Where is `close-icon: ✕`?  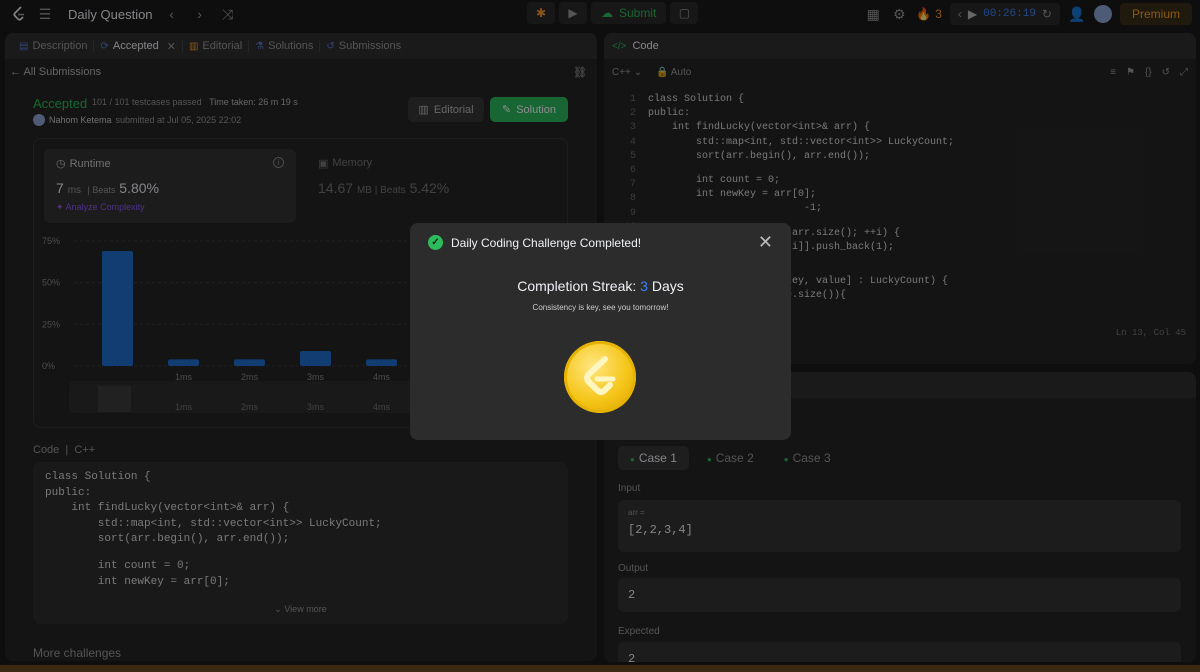 close-icon: ✕ is located at coordinates (765, 242).